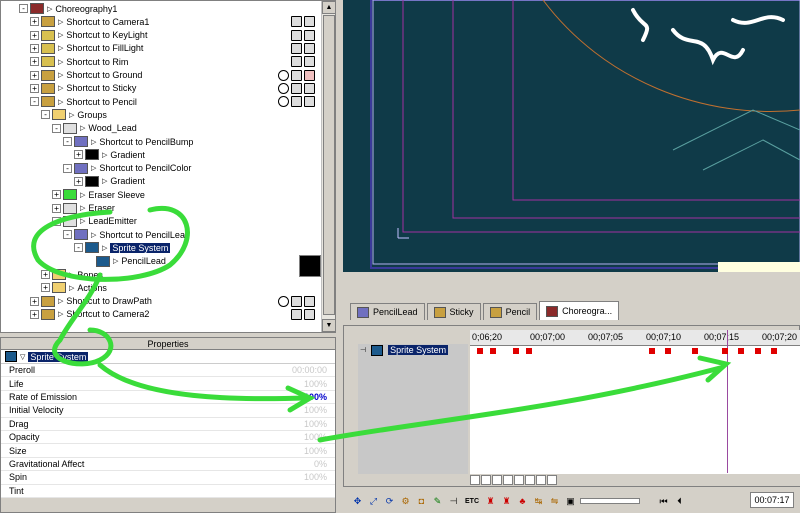 Image resolution: width=800 pixels, height=513 pixels. I want to click on property-row: Rate of Emission 100%, so click(168, 397).